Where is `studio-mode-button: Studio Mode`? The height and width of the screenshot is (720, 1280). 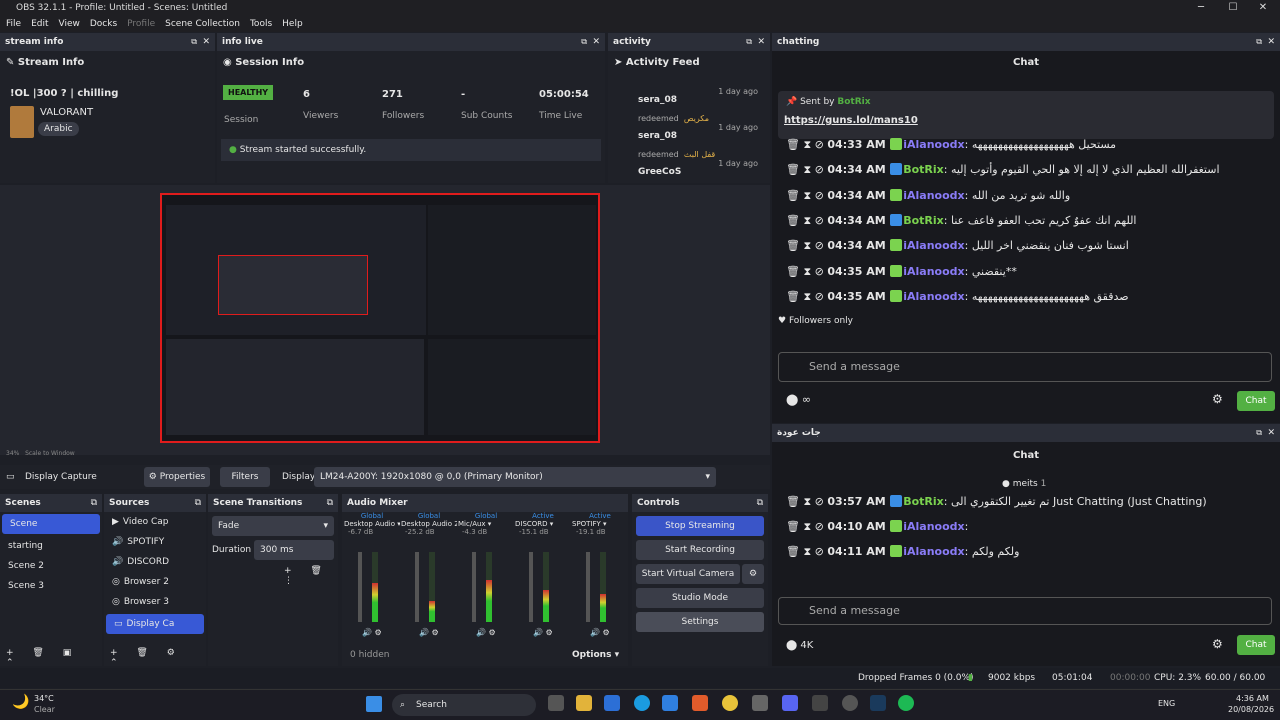 studio-mode-button: Studio Mode is located at coordinates (700, 598).